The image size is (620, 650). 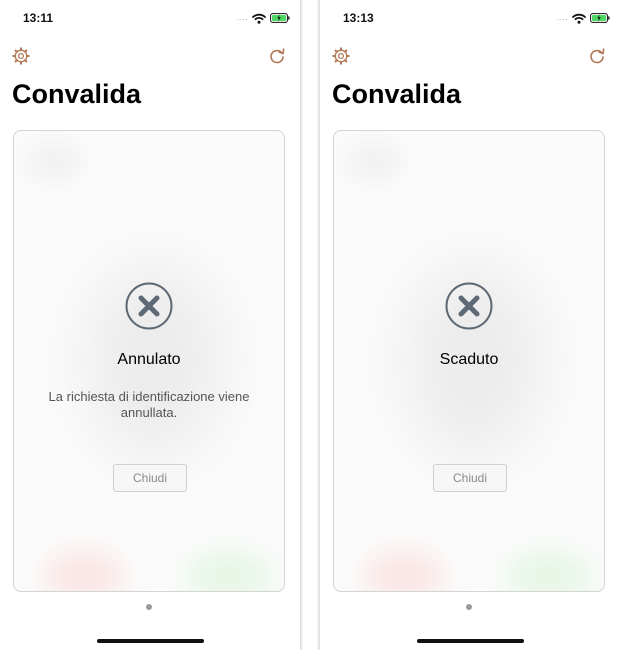 I want to click on status-time: 13:13, so click(x=358, y=18).